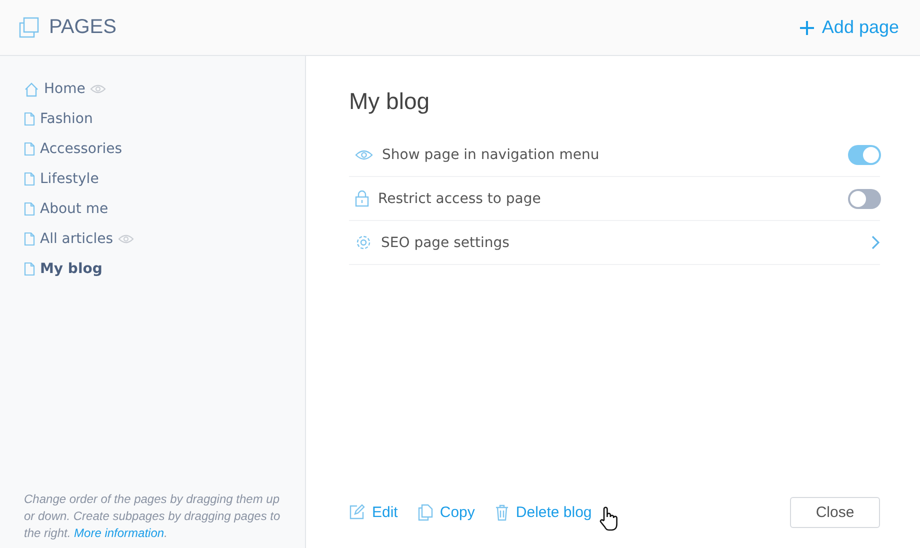 The image size is (920, 548). I want to click on edit-link: Edit, so click(373, 512).